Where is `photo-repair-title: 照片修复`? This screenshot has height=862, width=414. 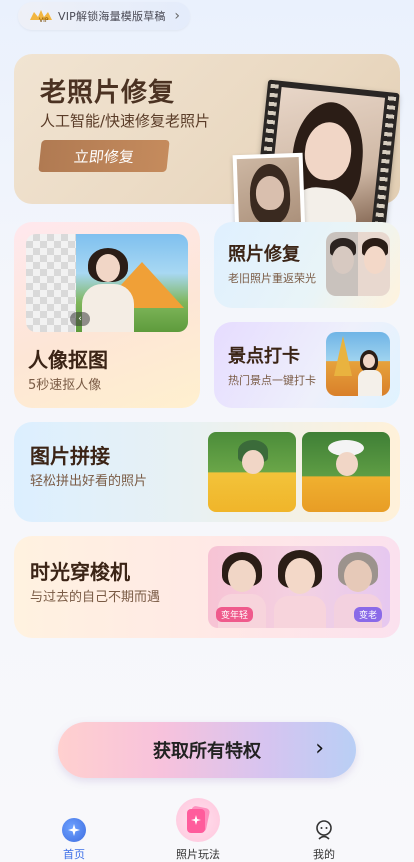 photo-repair-title: 照片修复 is located at coordinates (264, 254).